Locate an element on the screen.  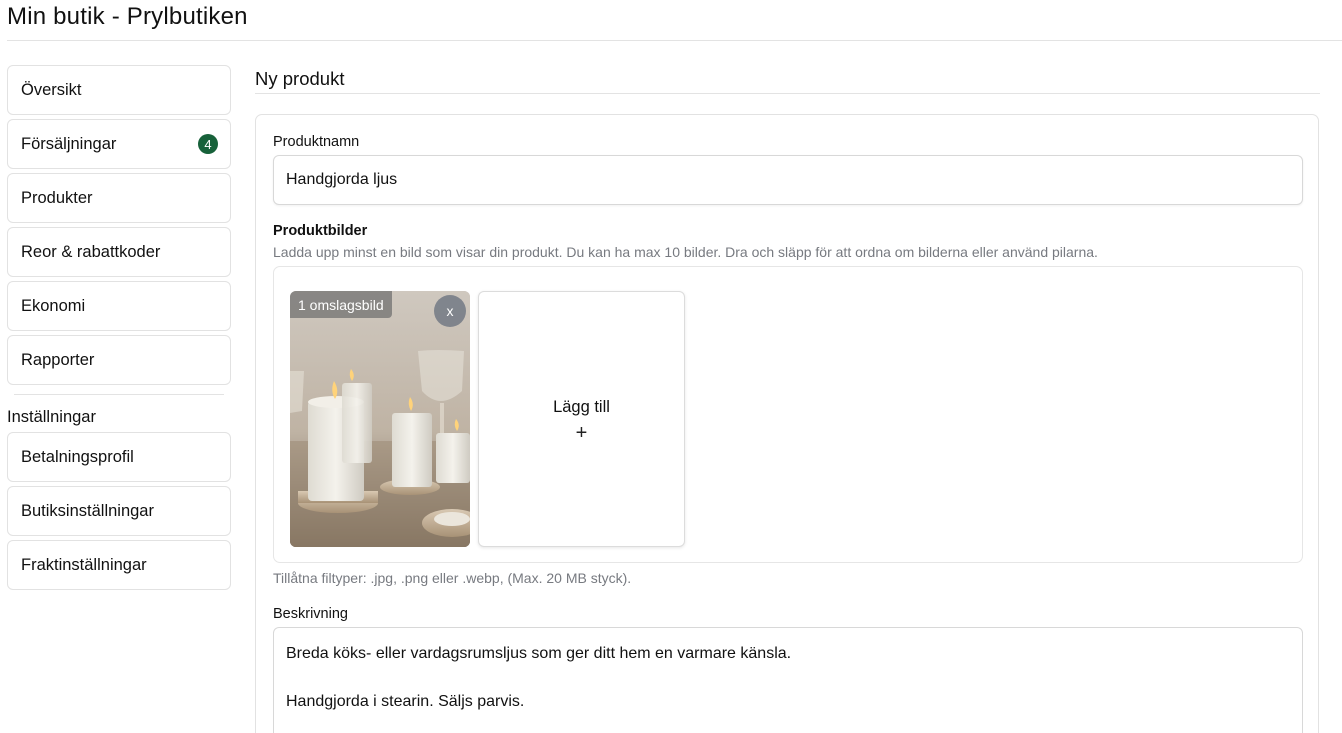
cover-image-tag: 1 omslagsbild is located at coordinates (341, 304).